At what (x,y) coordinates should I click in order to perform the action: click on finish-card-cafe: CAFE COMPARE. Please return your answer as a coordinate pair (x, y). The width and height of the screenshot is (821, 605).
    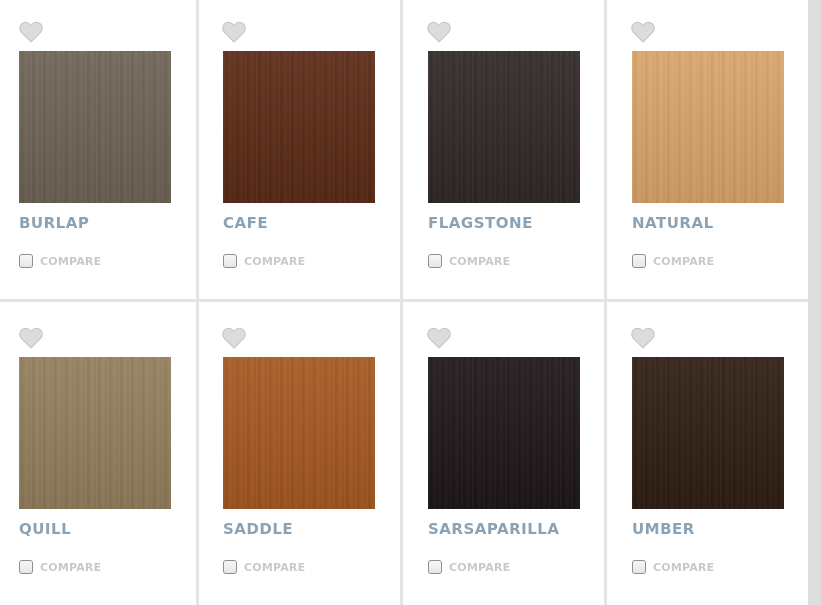
    Looking at the image, I should click on (299, 149).